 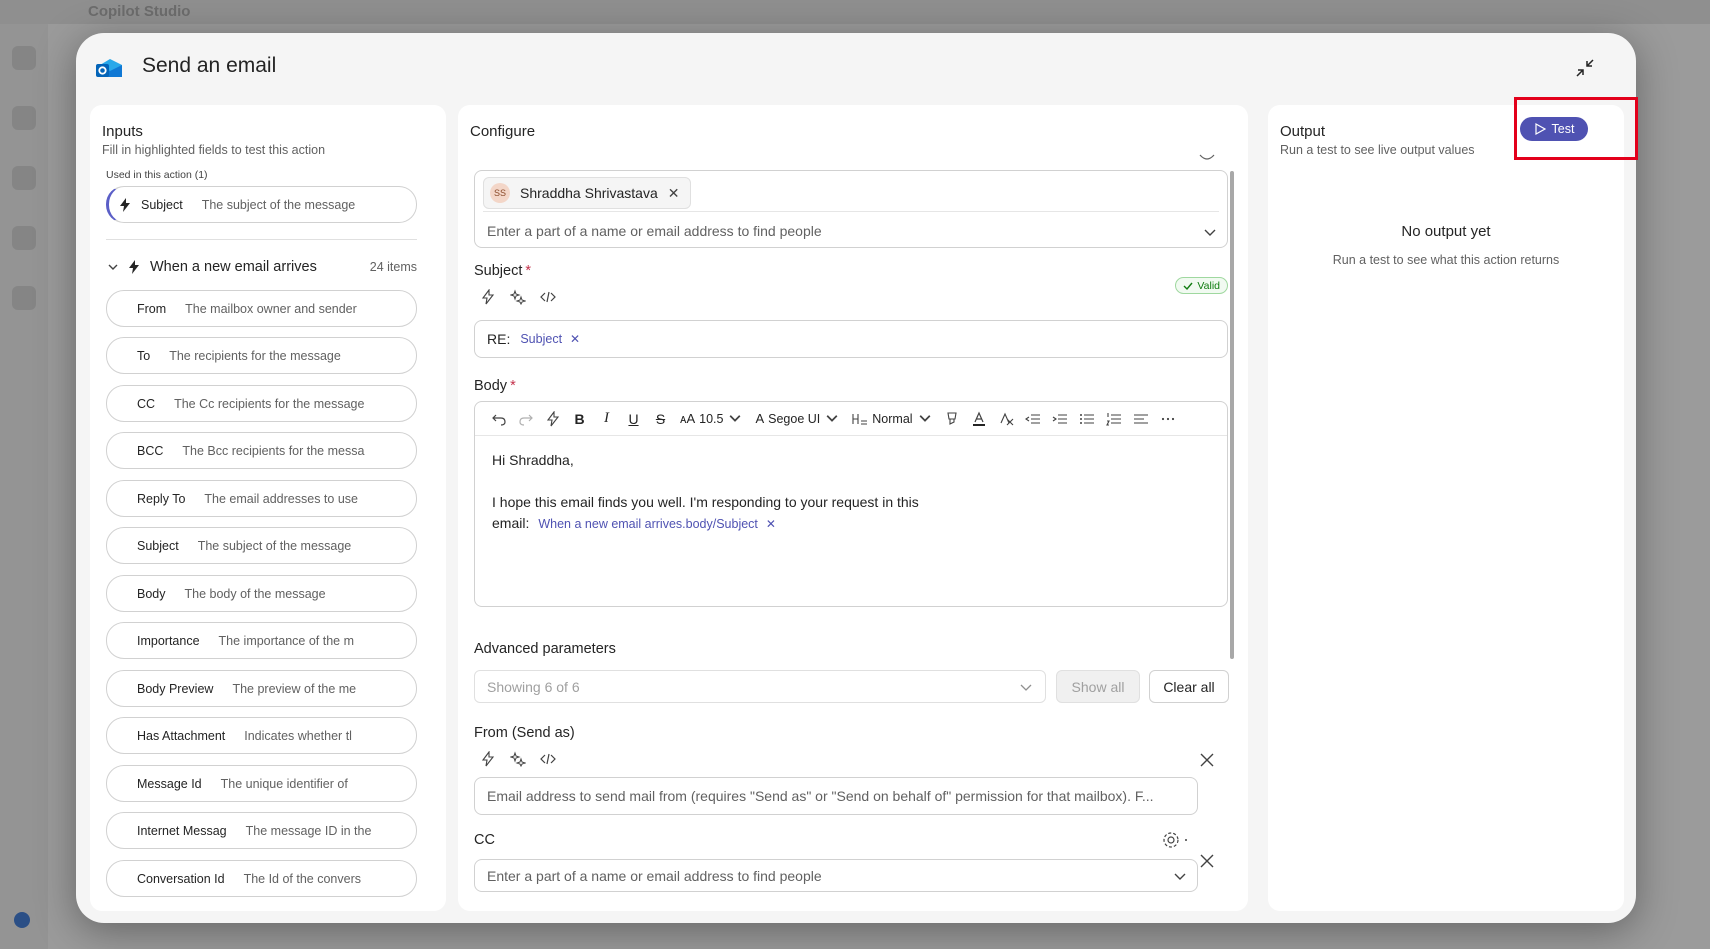 What do you see at coordinates (1098, 686) in the screenshot?
I see `show-all-button: Show all` at bounding box center [1098, 686].